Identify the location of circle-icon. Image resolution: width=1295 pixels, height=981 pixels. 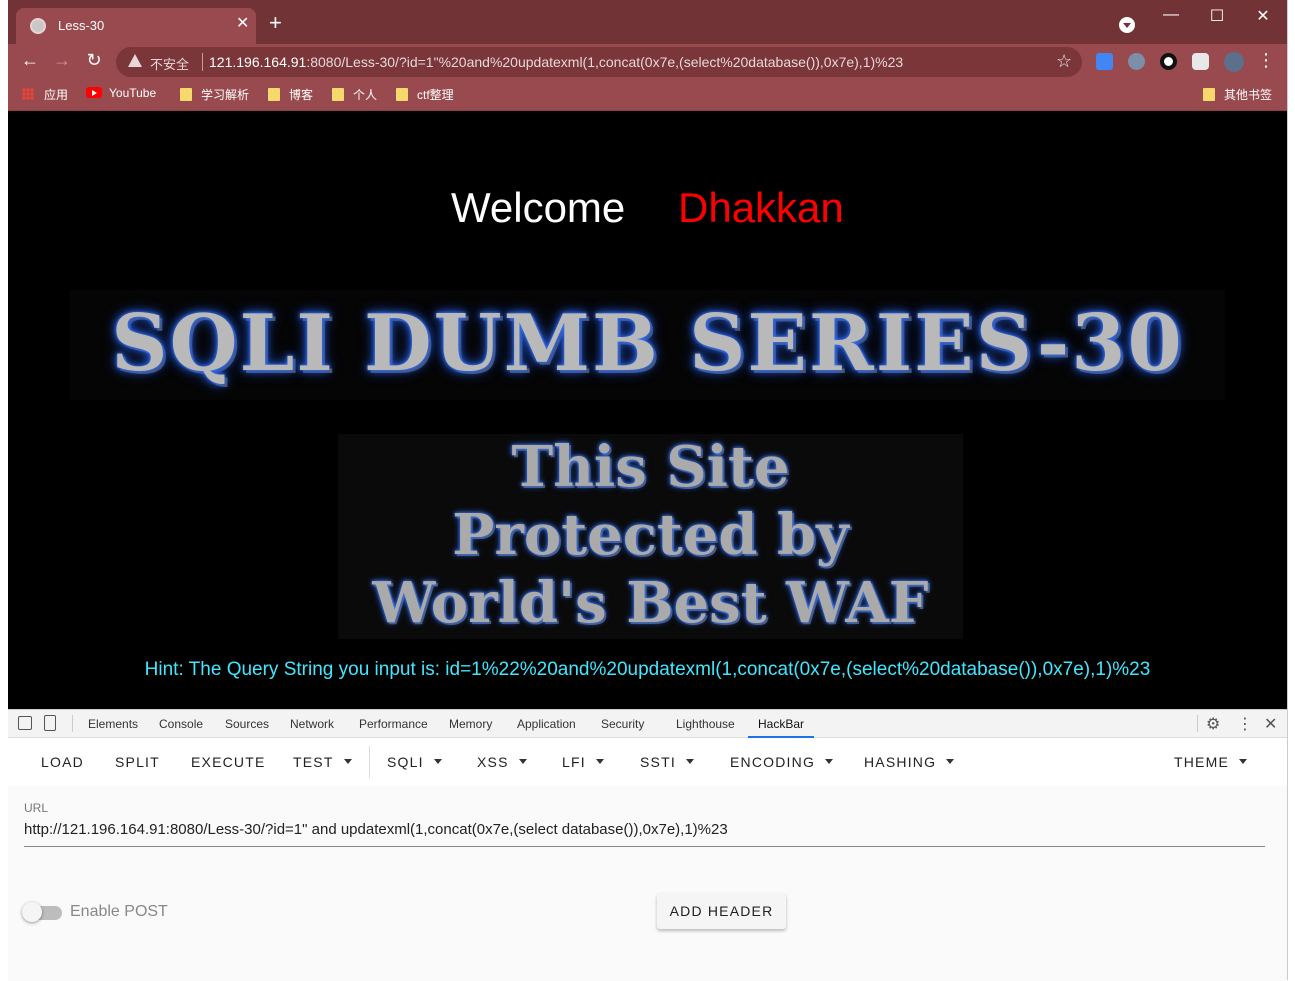
(1168, 61).